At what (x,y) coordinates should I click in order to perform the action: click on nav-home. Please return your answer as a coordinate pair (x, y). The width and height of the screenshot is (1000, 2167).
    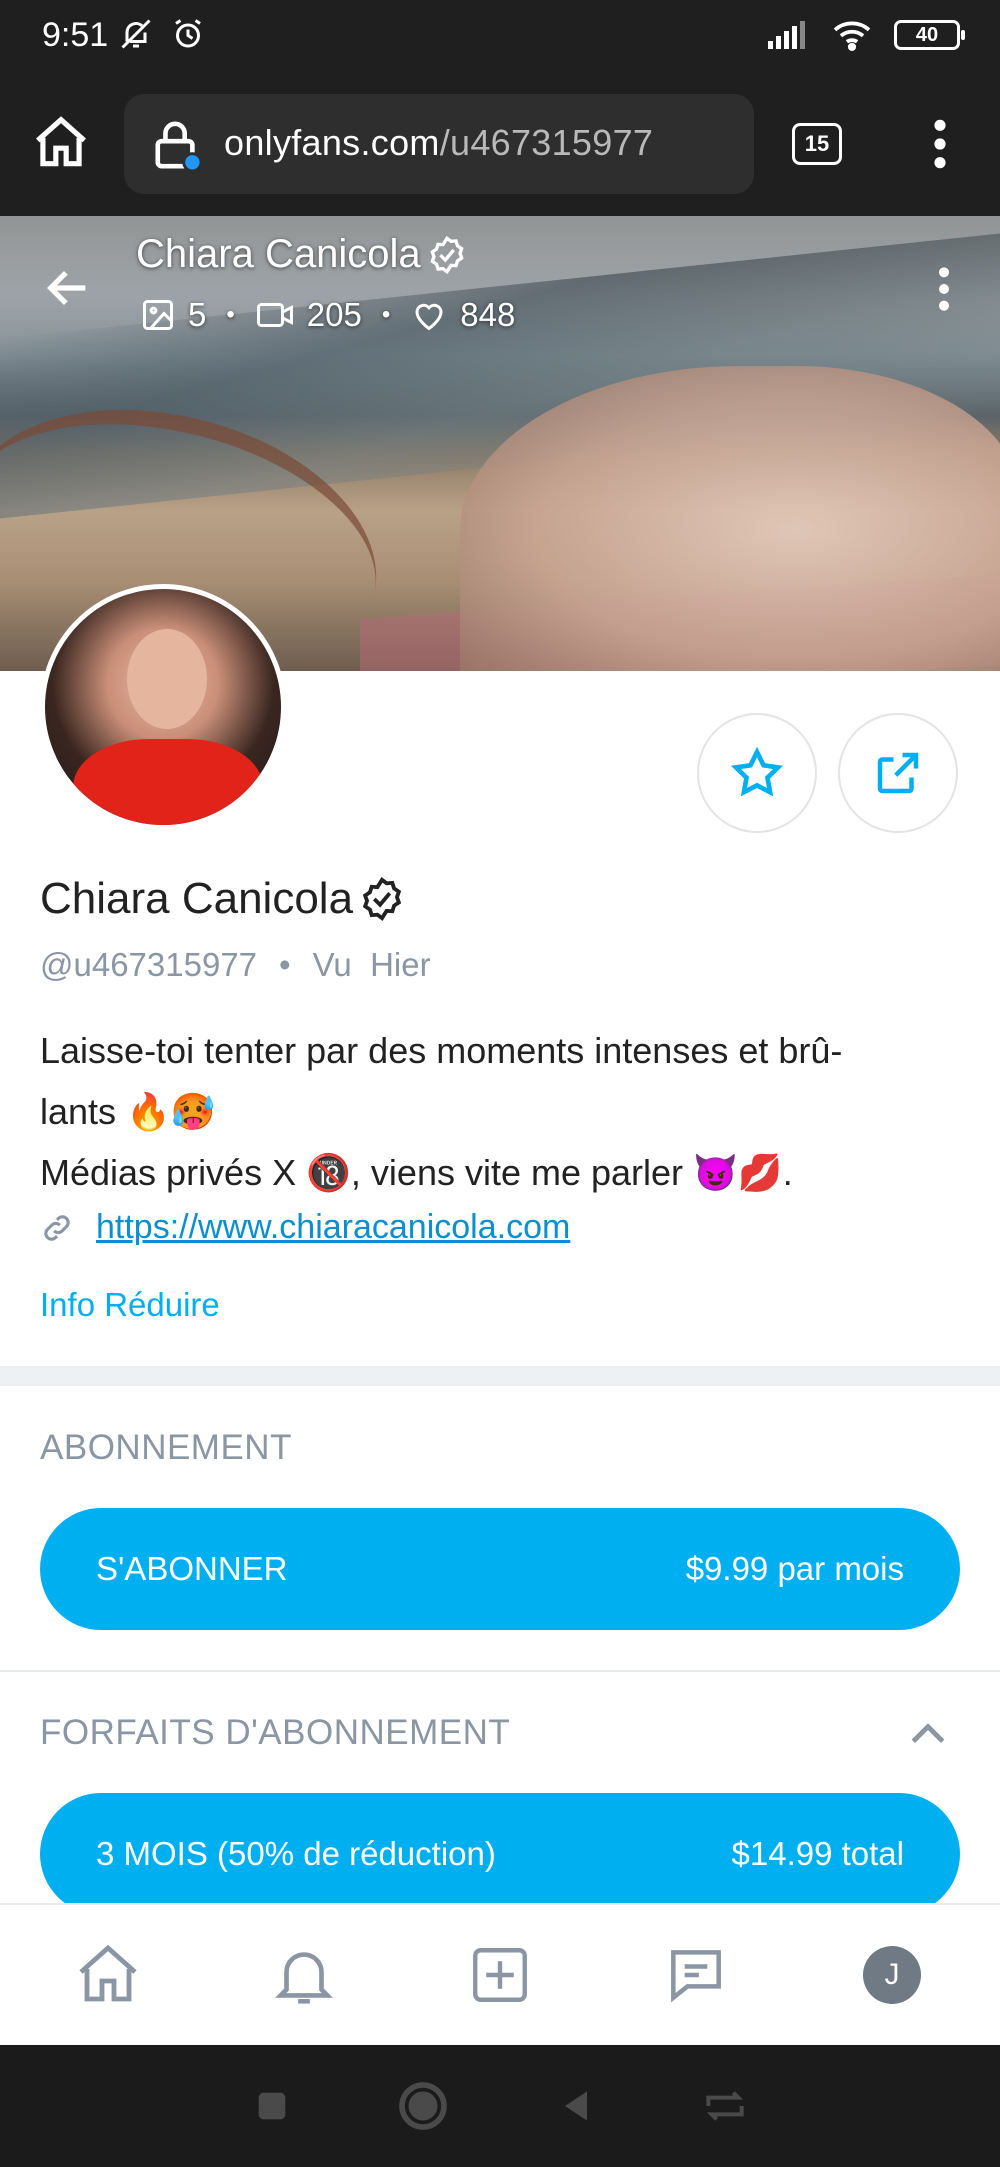
    Looking at the image, I should click on (108, 1975).